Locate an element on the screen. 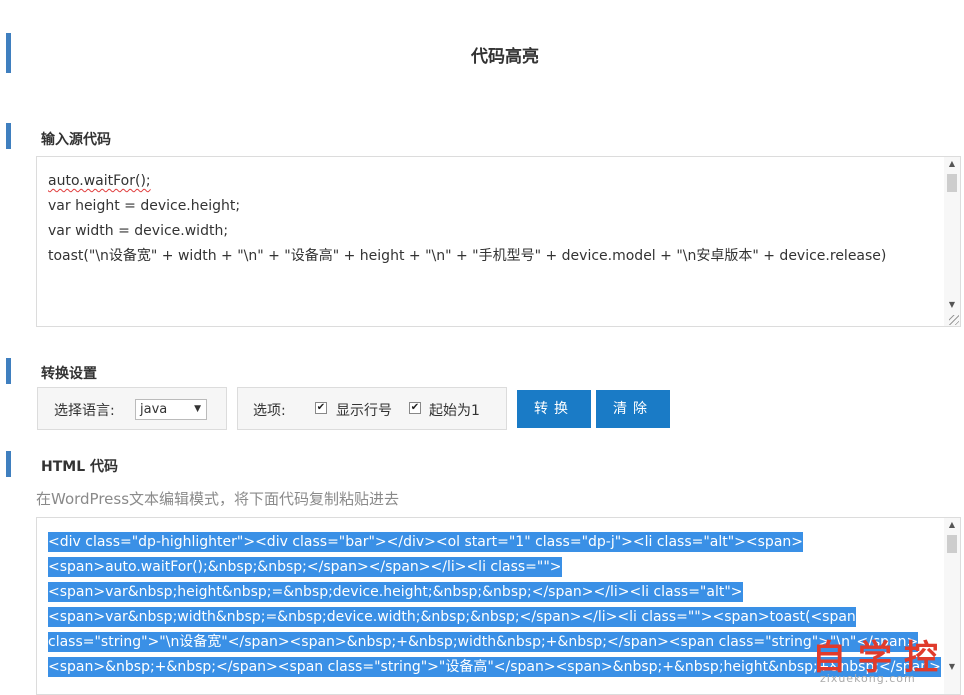 This screenshot has width=964, height=695. start-at-one-label: 起始为1 is located at coordinates (454, 411).